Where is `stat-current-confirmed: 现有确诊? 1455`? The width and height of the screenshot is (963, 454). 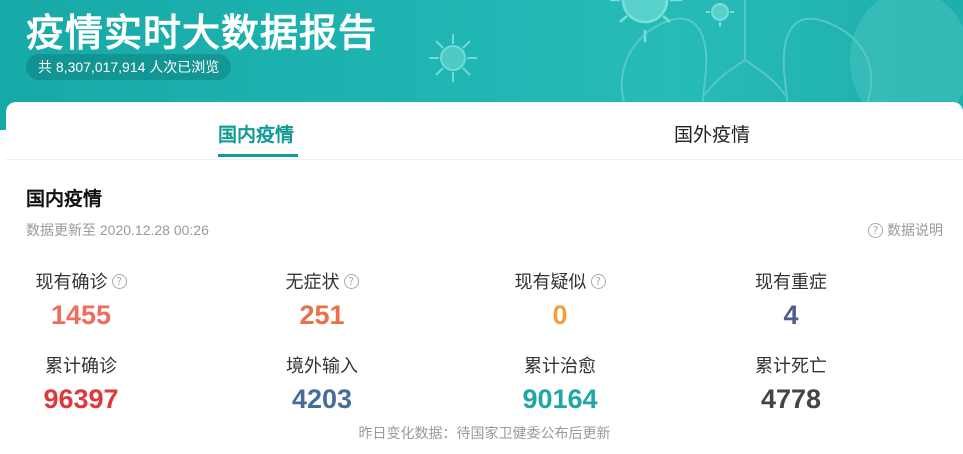 stat-current-confirmed: 现有确诊? 1455 is located at coordinates (90, 299).